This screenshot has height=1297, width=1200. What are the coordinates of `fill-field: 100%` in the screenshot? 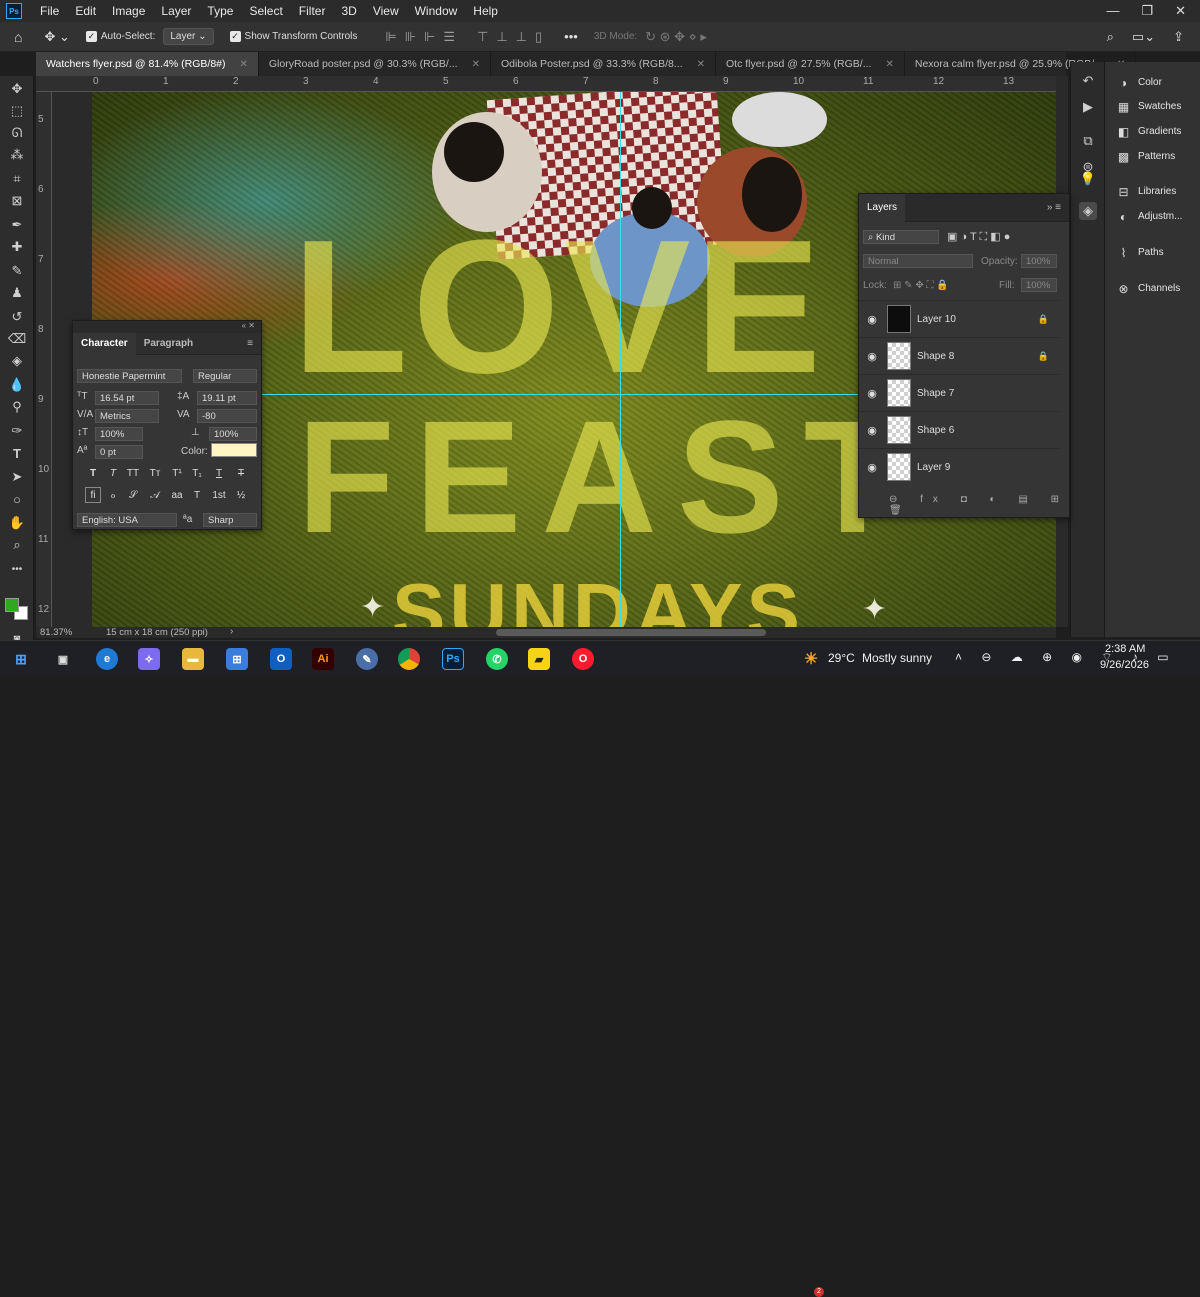 It's located at (1039, 285).